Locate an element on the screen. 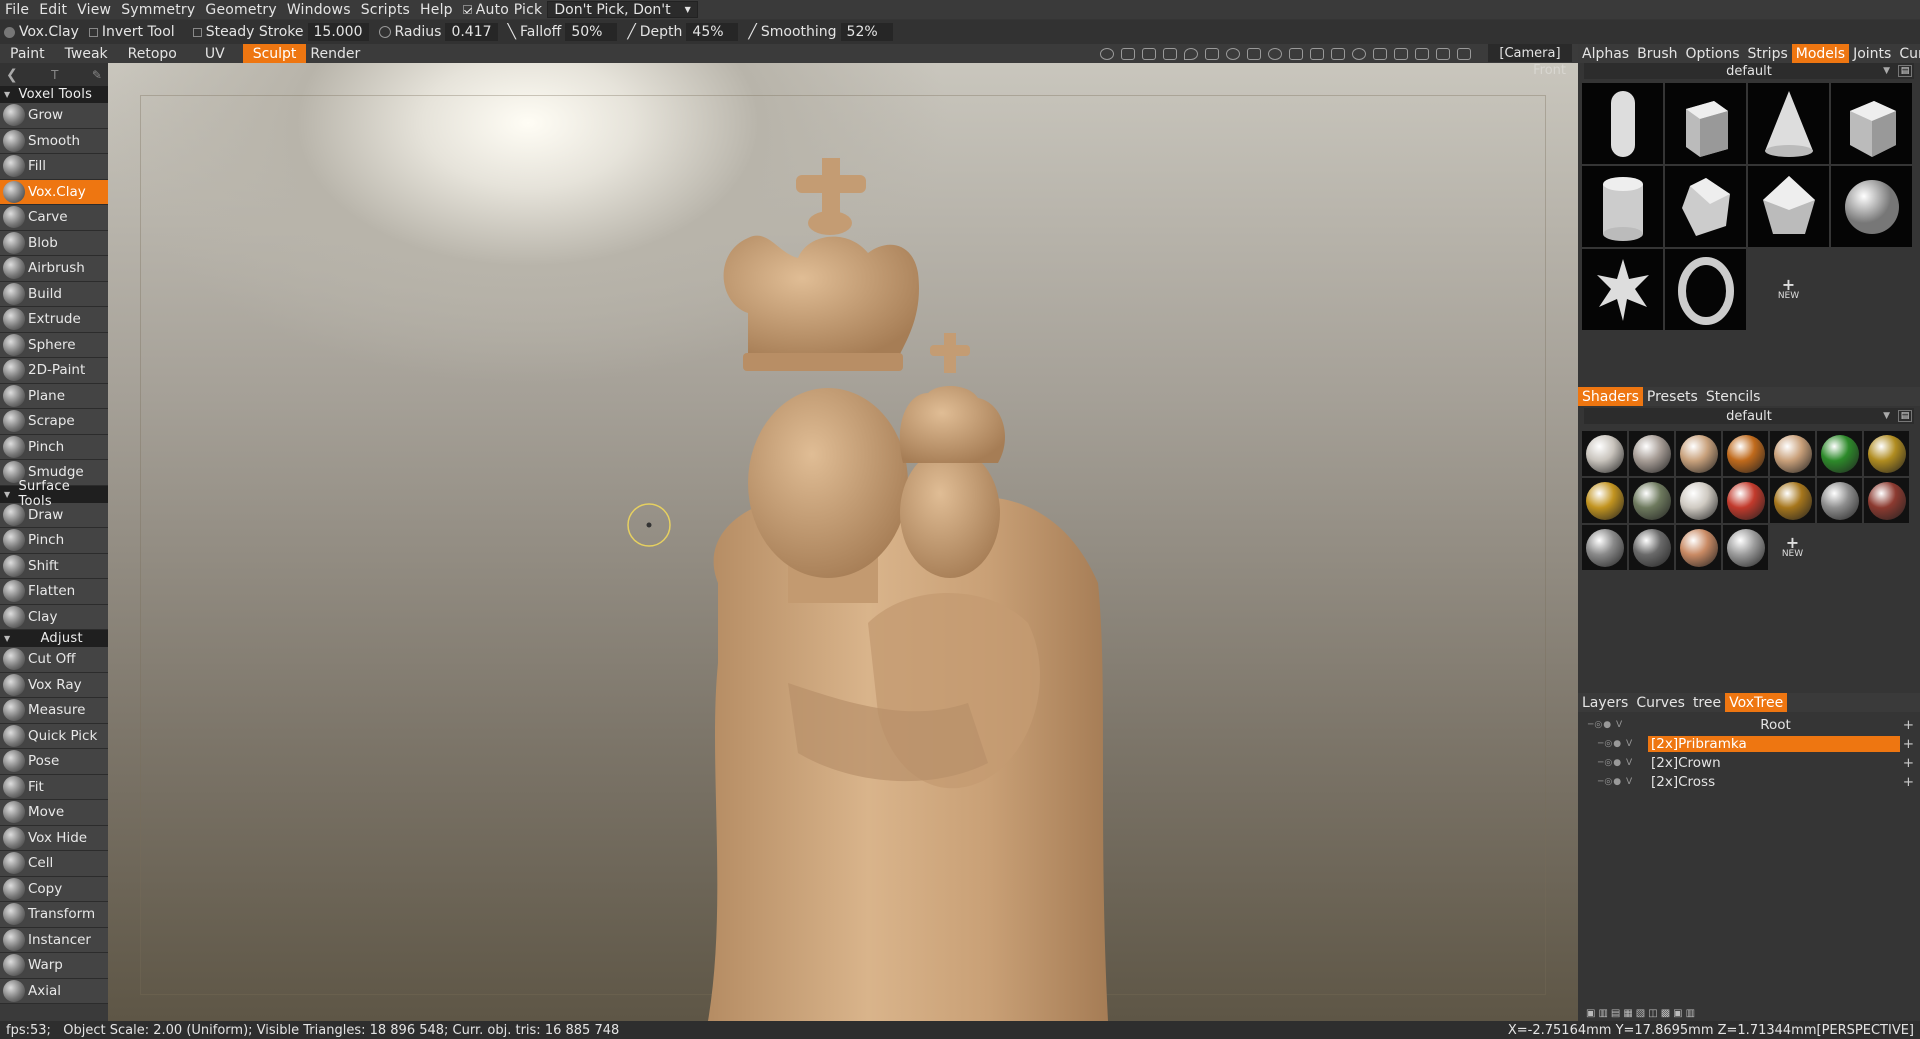 The width and height of the screenshot is (1920, 1039). tool-plane: Plane is located at coordinates (54, 396).